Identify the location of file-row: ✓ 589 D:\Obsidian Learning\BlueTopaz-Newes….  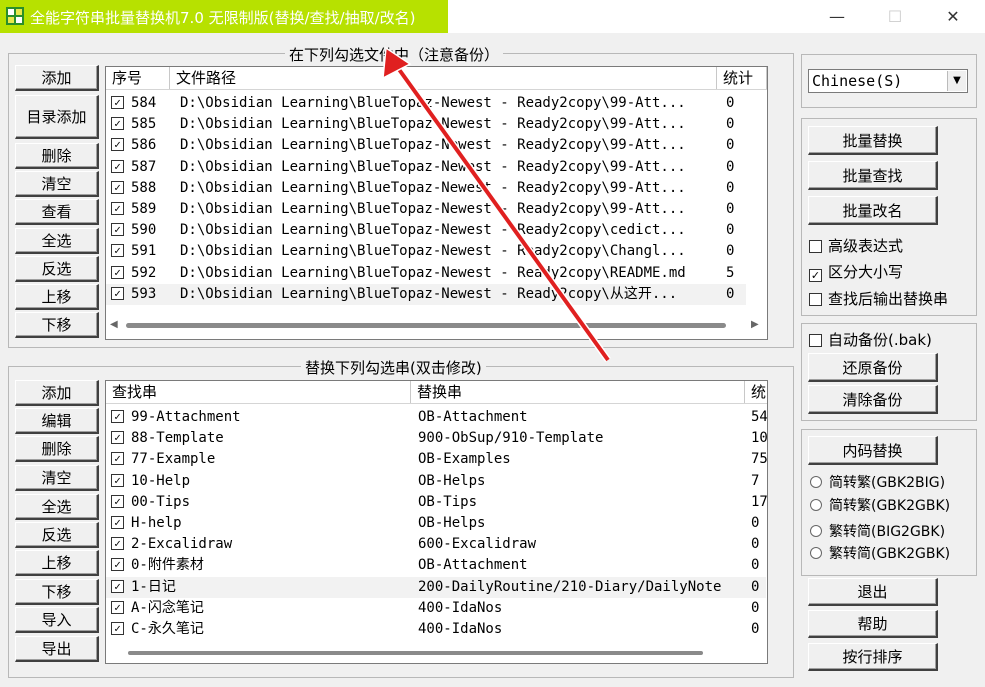
(426, 209).